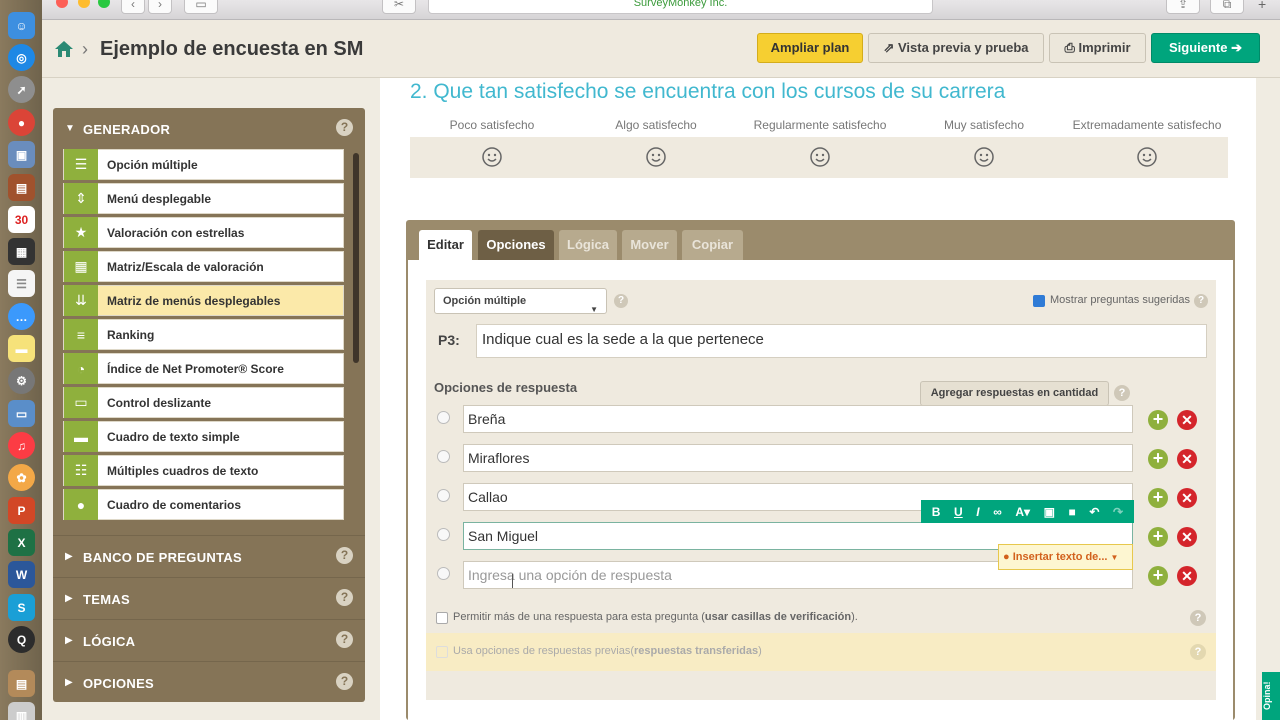  Describe the element at coordinates (21, 639) in the screenshot. I see `quicktime-icon: Q` at that location.